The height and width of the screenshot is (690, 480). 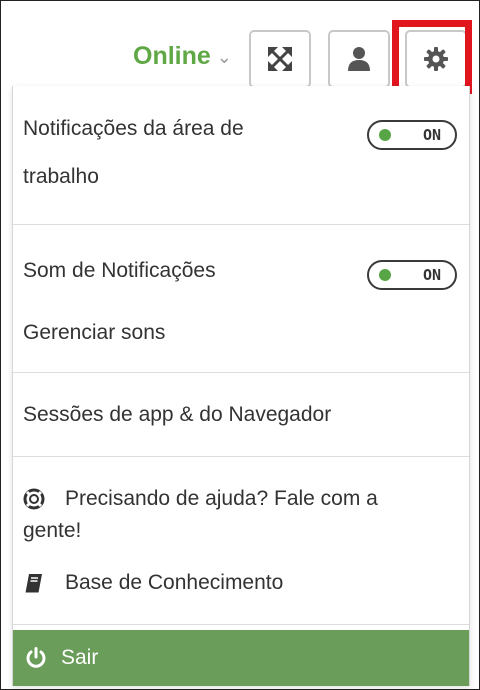 What do you see at coordinates (432, 57) in the screenshot?
I see `settings-highlight-box` at bounding box center [432, 57].